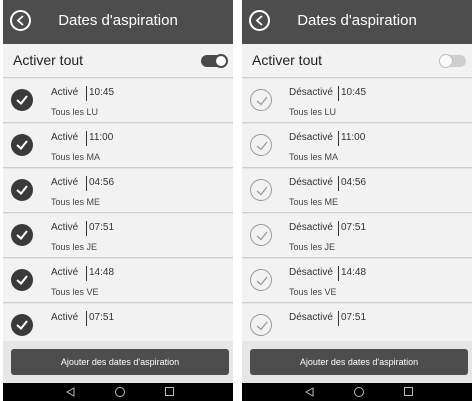 The image size is (472, 401). Describe the element at coordinates (357, 281) in the screenshot. I see `schedule-row: Désactivé 14:48 Tous les VE` at that location.